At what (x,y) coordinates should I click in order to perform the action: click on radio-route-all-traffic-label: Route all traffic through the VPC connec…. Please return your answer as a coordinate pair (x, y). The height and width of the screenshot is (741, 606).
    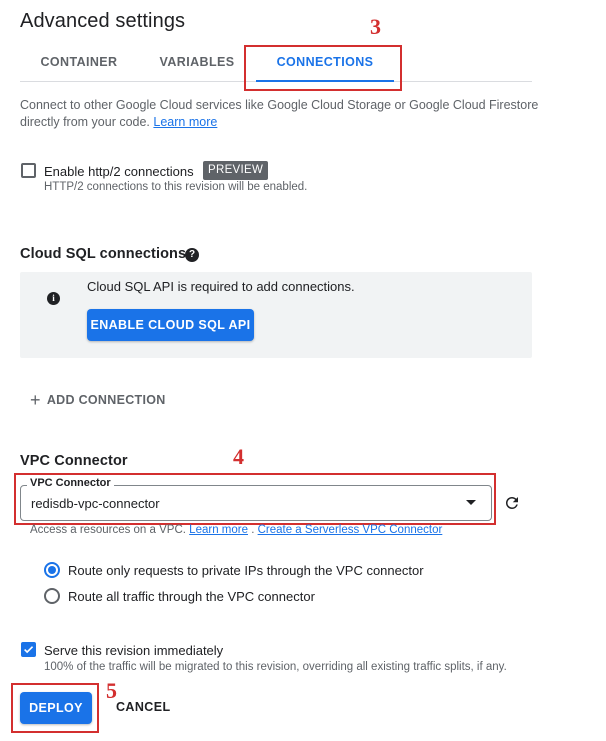
    Looking at the image, I should click on (191, 596).